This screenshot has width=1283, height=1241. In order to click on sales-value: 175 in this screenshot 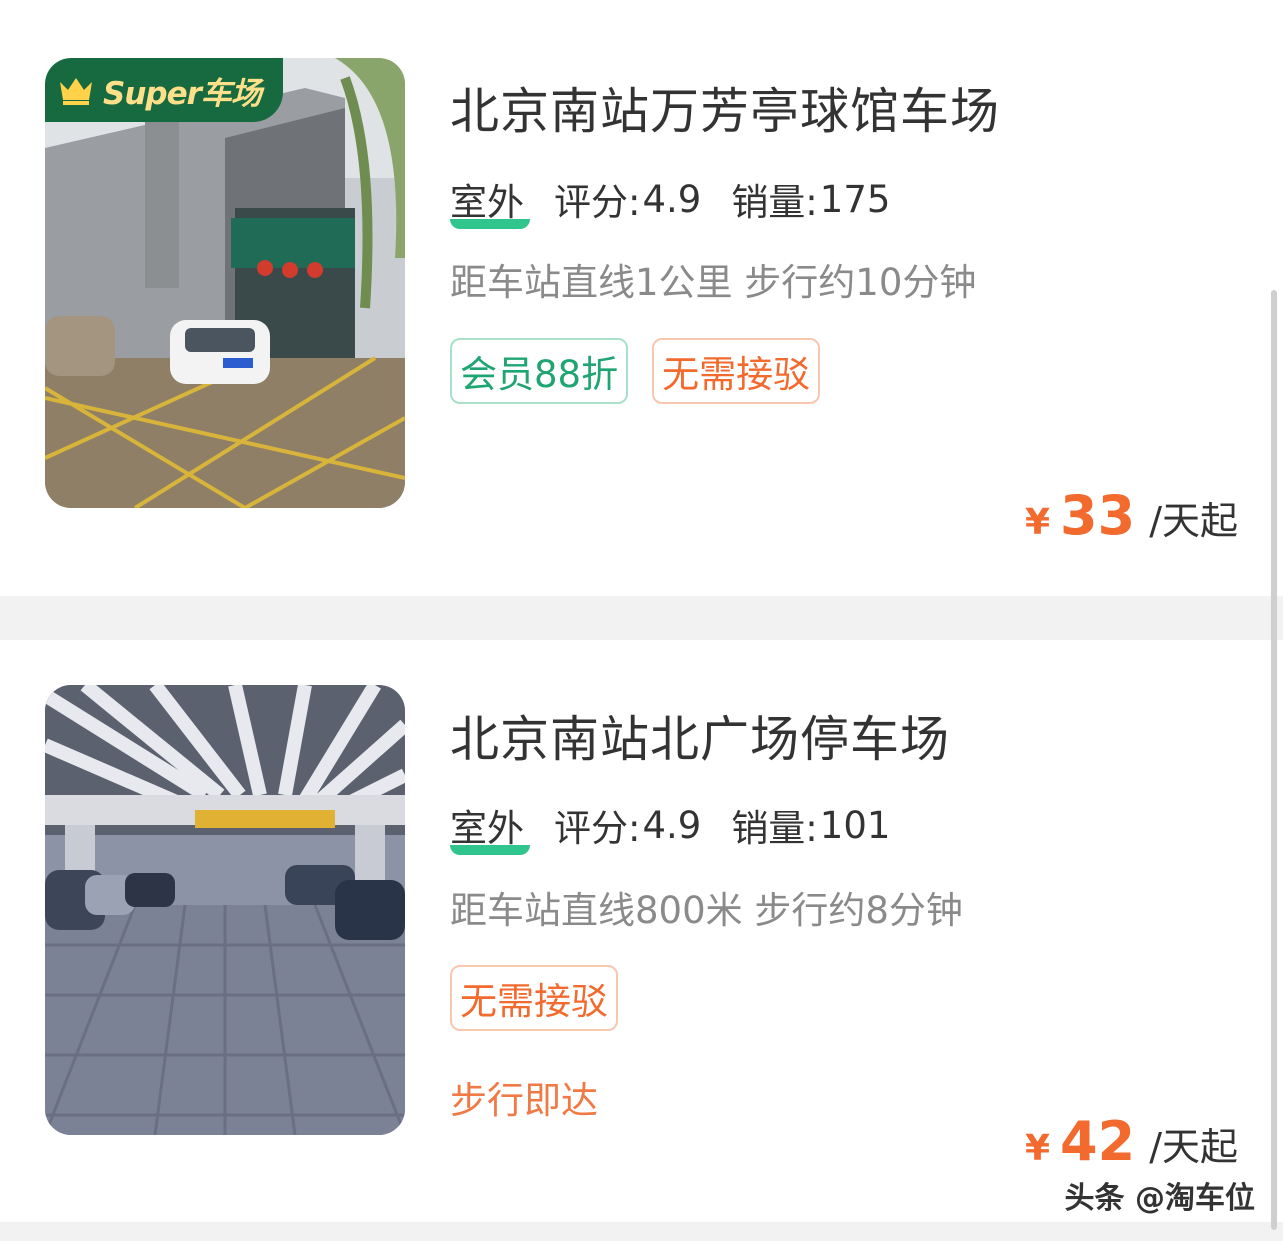, I will do `click(855, 199)`.